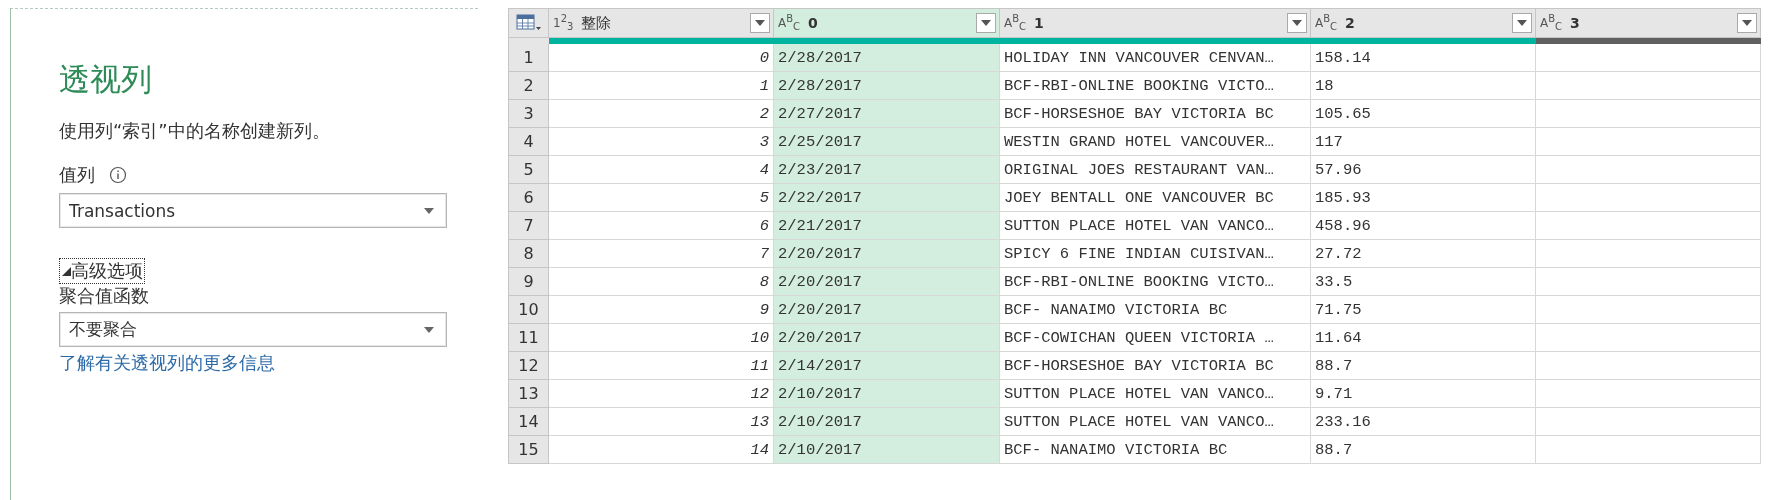 The width and height of the screenshot is (1772, 500). What do you see at coordinates (528, 254) in the screenshot?
I see `row-number: 8` at bounding box center [528, 254].